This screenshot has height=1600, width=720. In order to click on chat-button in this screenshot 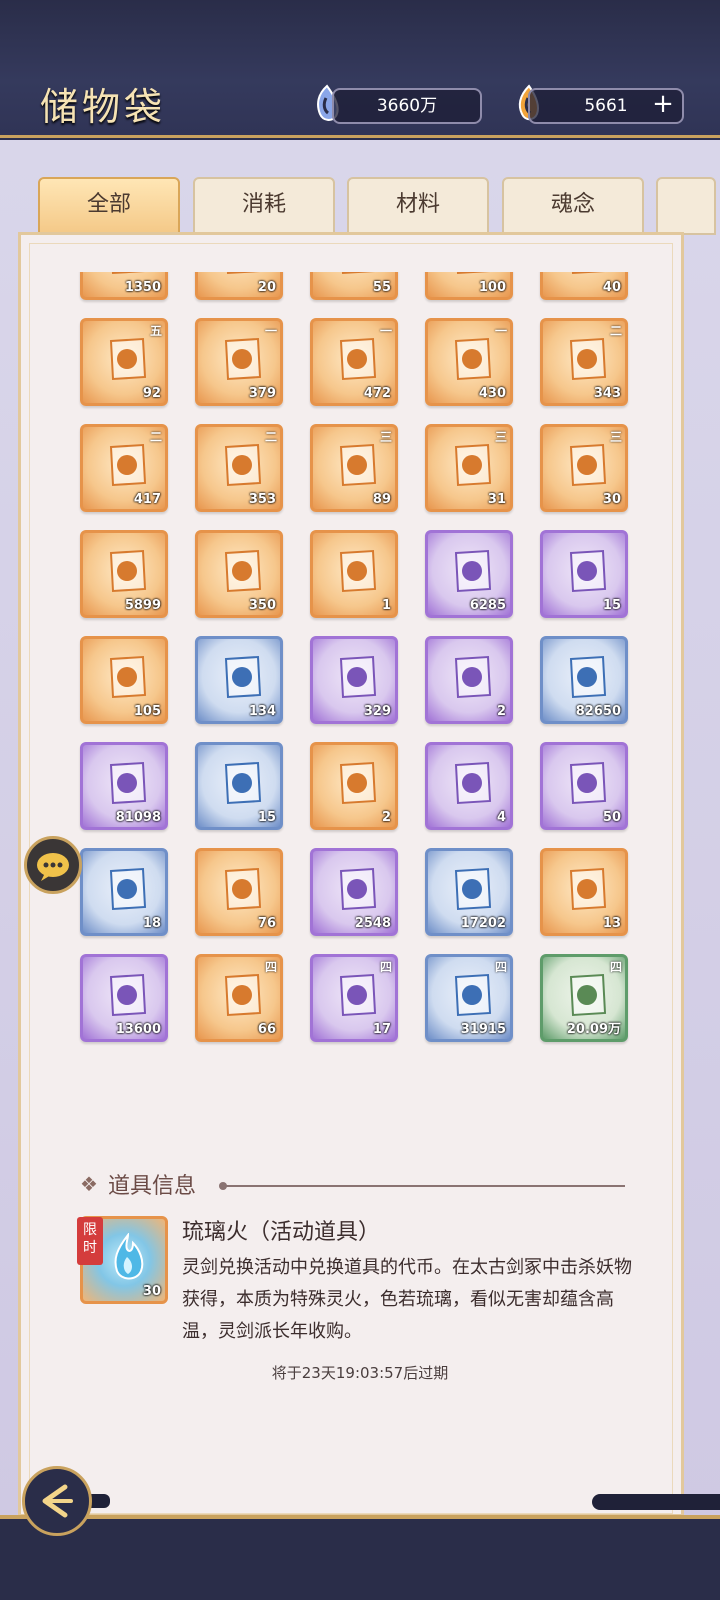, I will do `click(53, 865)`.